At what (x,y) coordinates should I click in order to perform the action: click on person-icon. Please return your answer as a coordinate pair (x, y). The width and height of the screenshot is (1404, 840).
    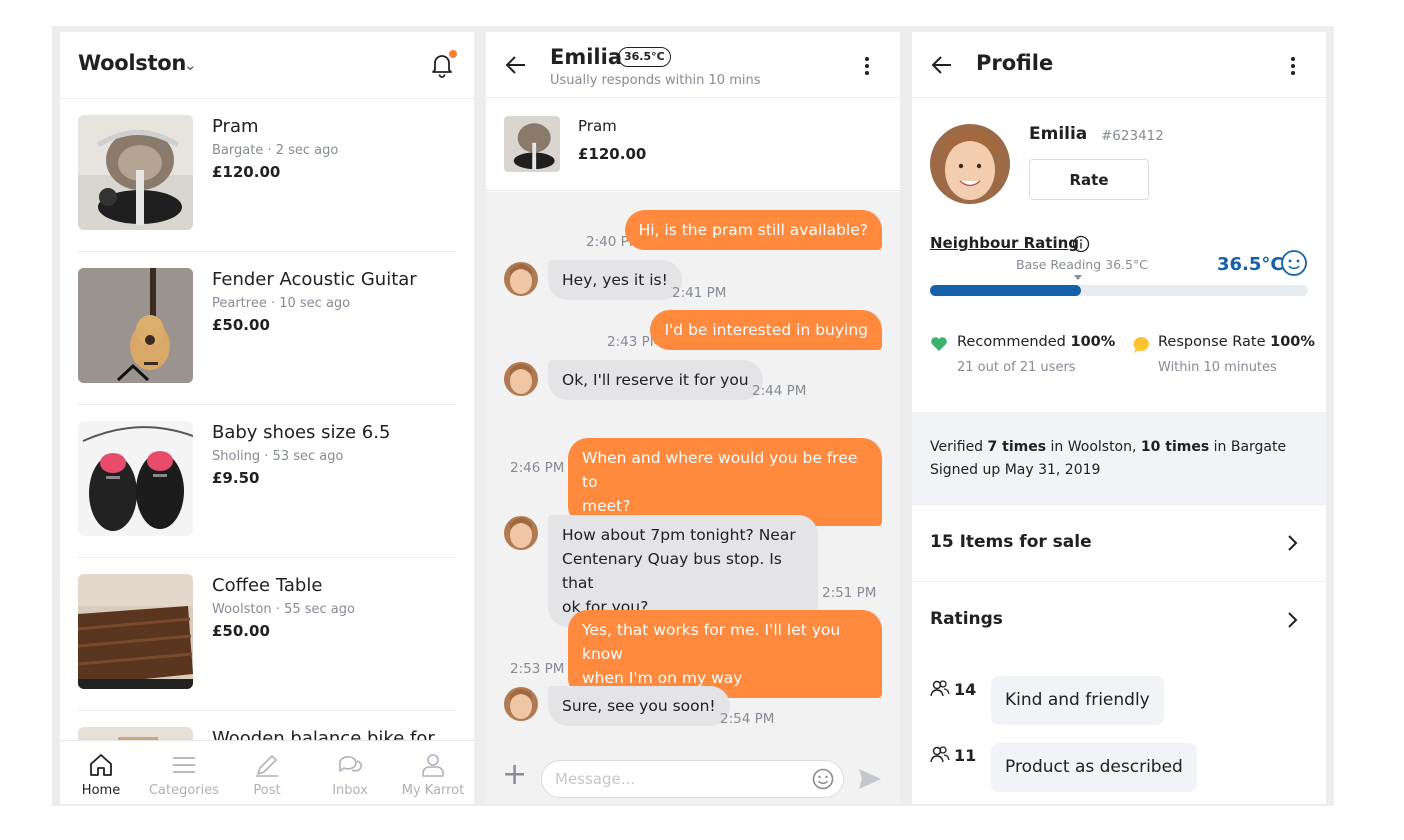
    Looking at the image, I should click on (433, 765).